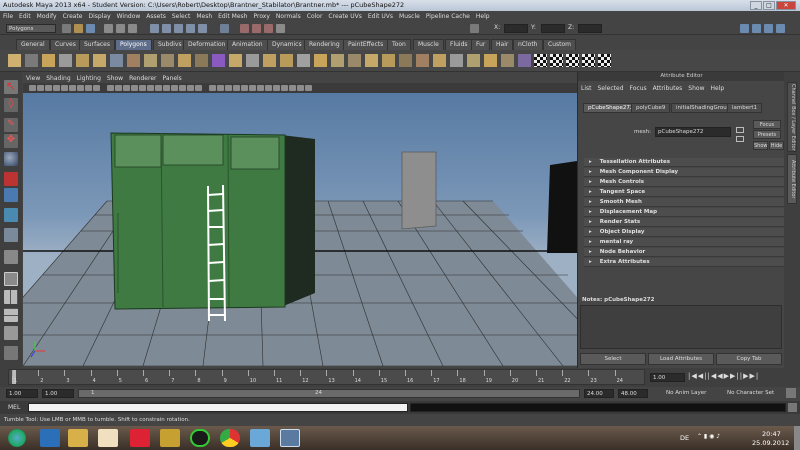 The width and height of the screenshot is (800, 450). What do you see at coordinates (31, 28) in the screenshot?
I see `menu-set-dropdown: Polygons` at bounding box center [31, 28].